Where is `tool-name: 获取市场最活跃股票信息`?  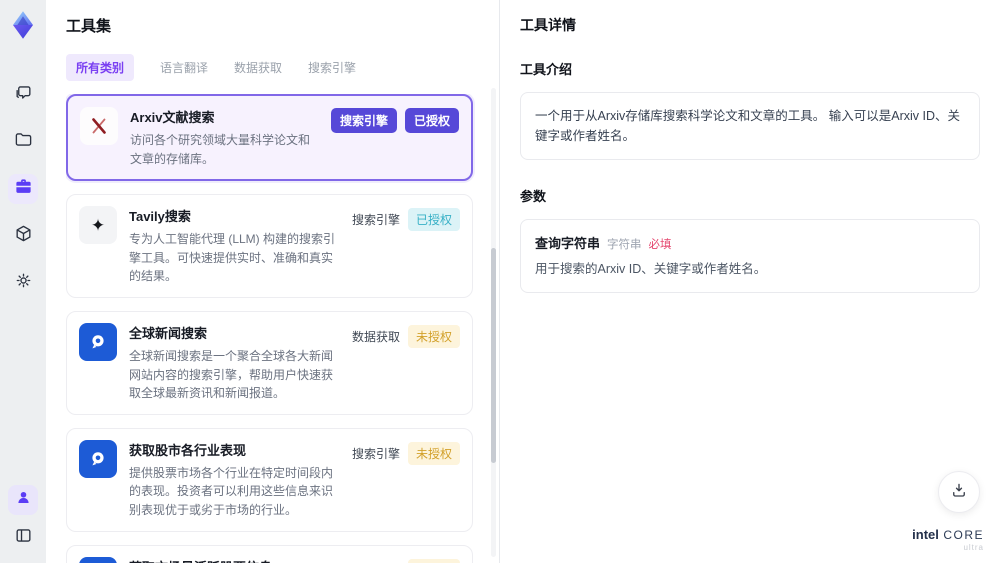 tool-name: 获取市场最活跃股票信息 is located at coordinates (235, 560).